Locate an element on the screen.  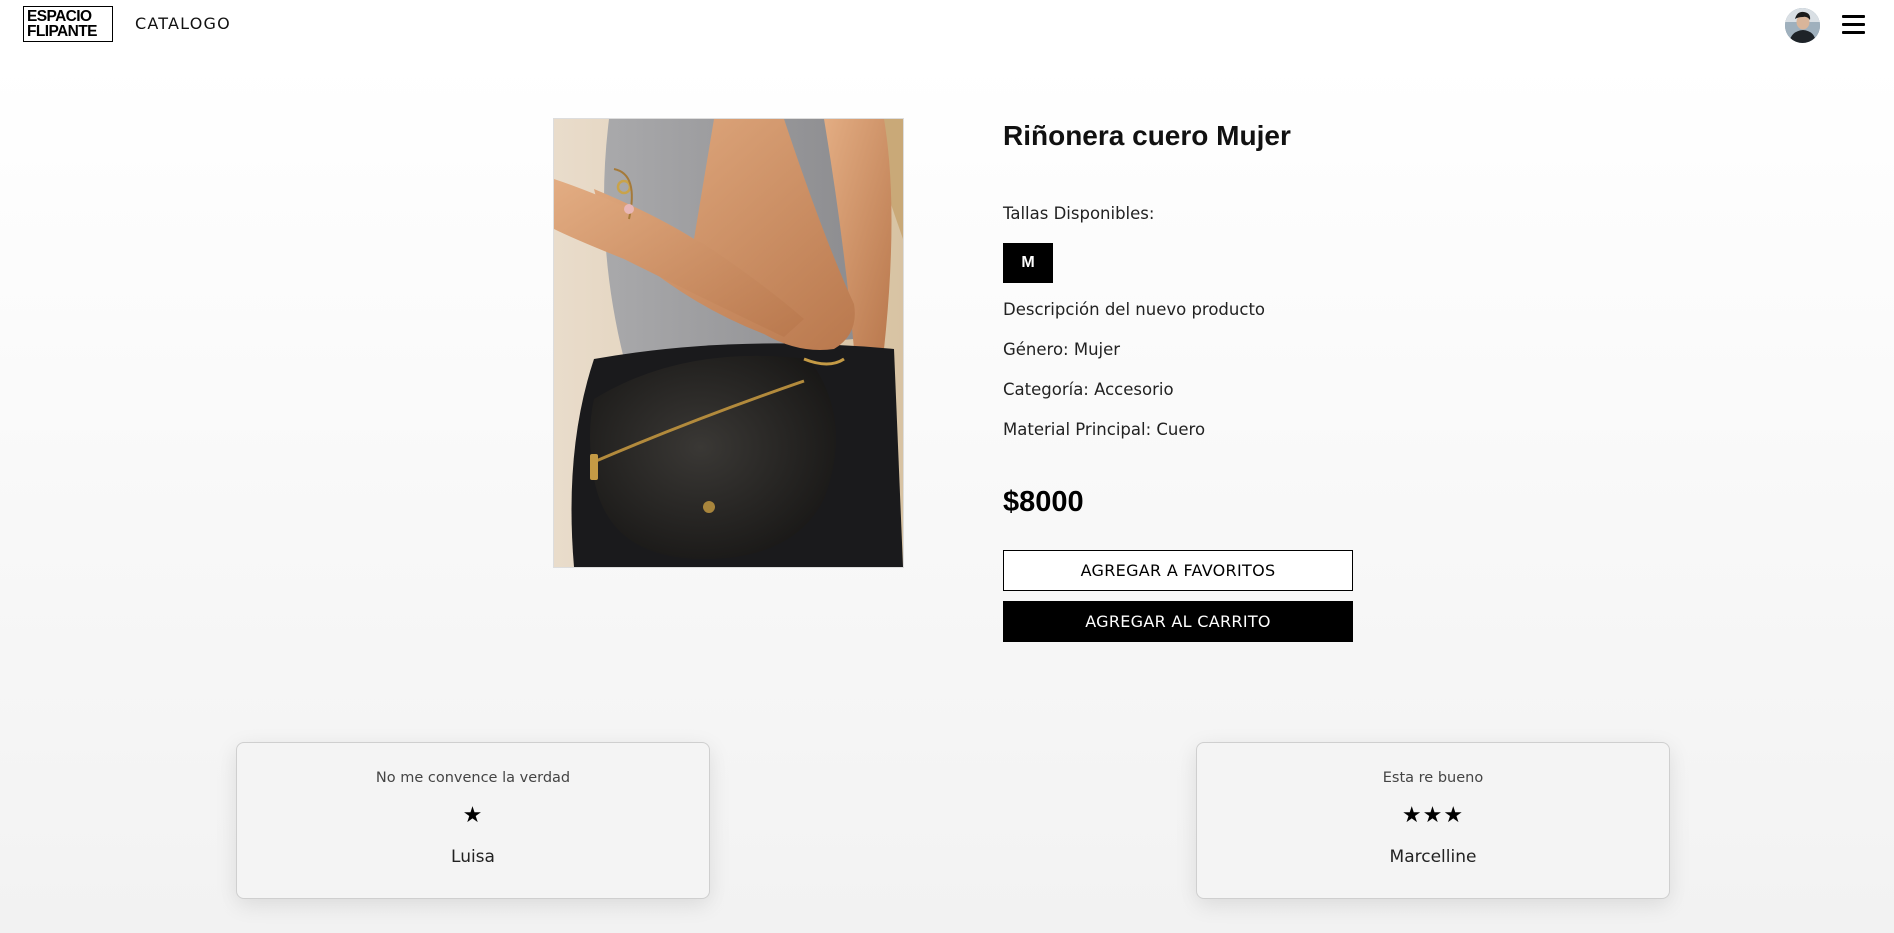
user-avatar-icon is located at coordinates (1802, 25).